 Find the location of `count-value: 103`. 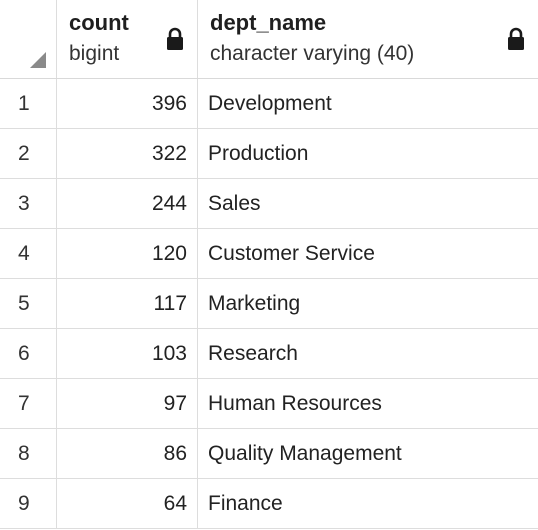

count-value: 103 is located at coordinates (169, 353).